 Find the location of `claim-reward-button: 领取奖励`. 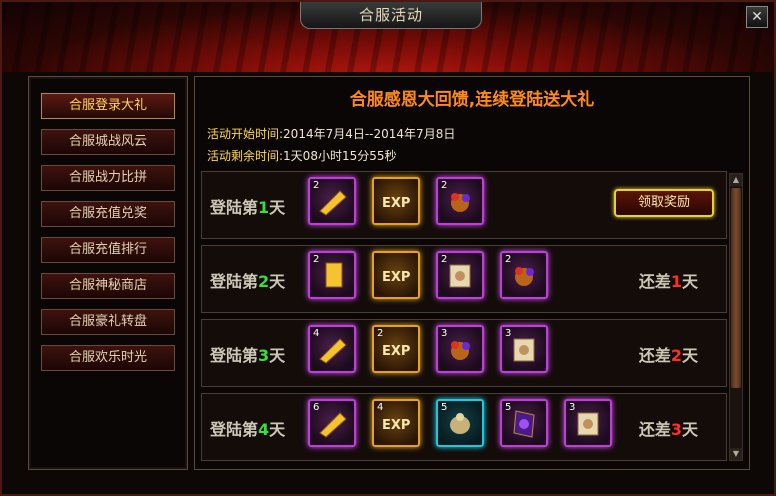

claim-reward-button: 领取奖励 is located at coordinates (664, 203).